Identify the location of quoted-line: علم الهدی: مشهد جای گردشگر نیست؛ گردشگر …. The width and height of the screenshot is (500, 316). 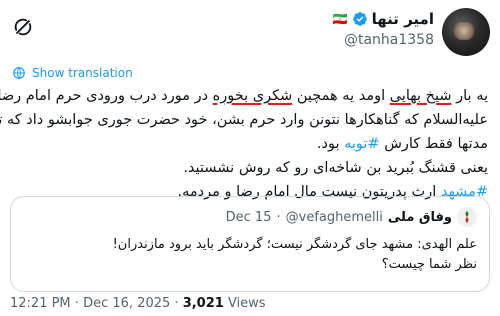
(294, 244).